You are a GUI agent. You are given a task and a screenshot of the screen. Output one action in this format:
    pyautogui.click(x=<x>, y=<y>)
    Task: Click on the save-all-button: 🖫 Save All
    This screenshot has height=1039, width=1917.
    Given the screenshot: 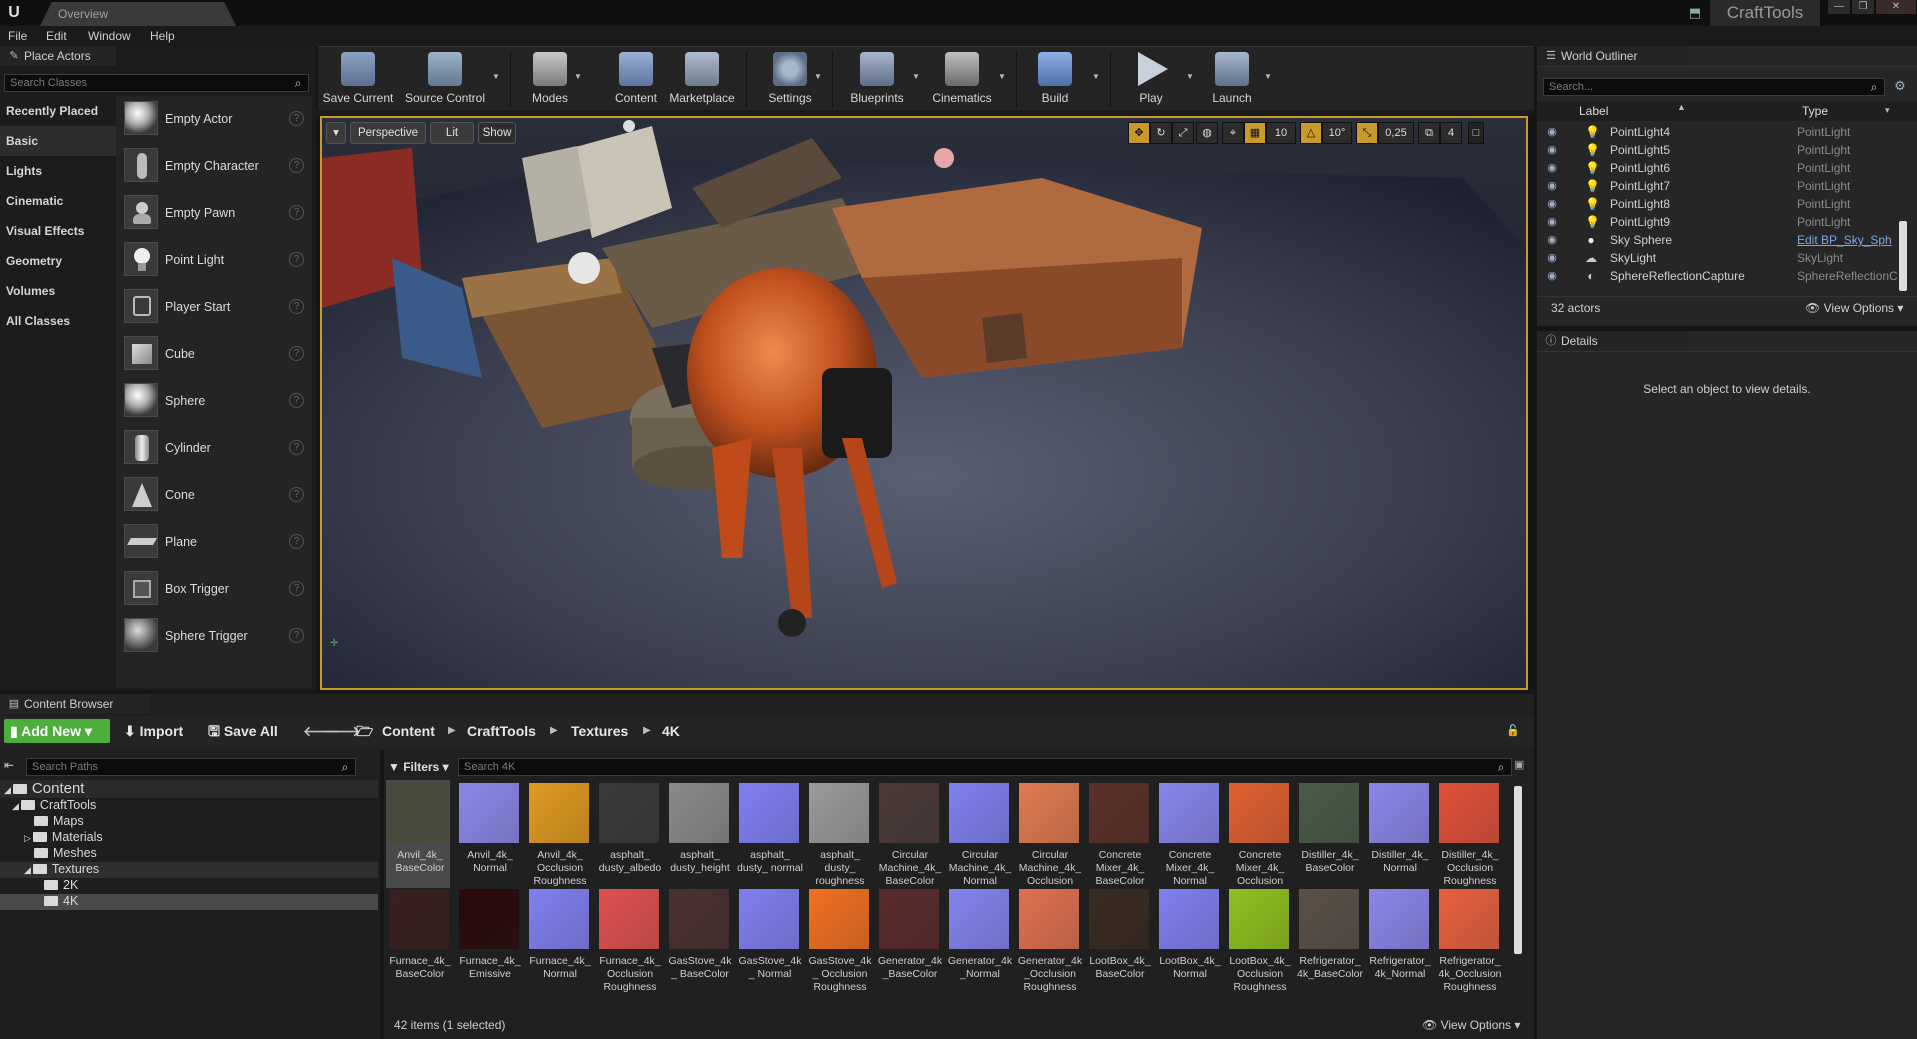 What is the action you would take?
    pyautogui.click(x=243, y=731)
    